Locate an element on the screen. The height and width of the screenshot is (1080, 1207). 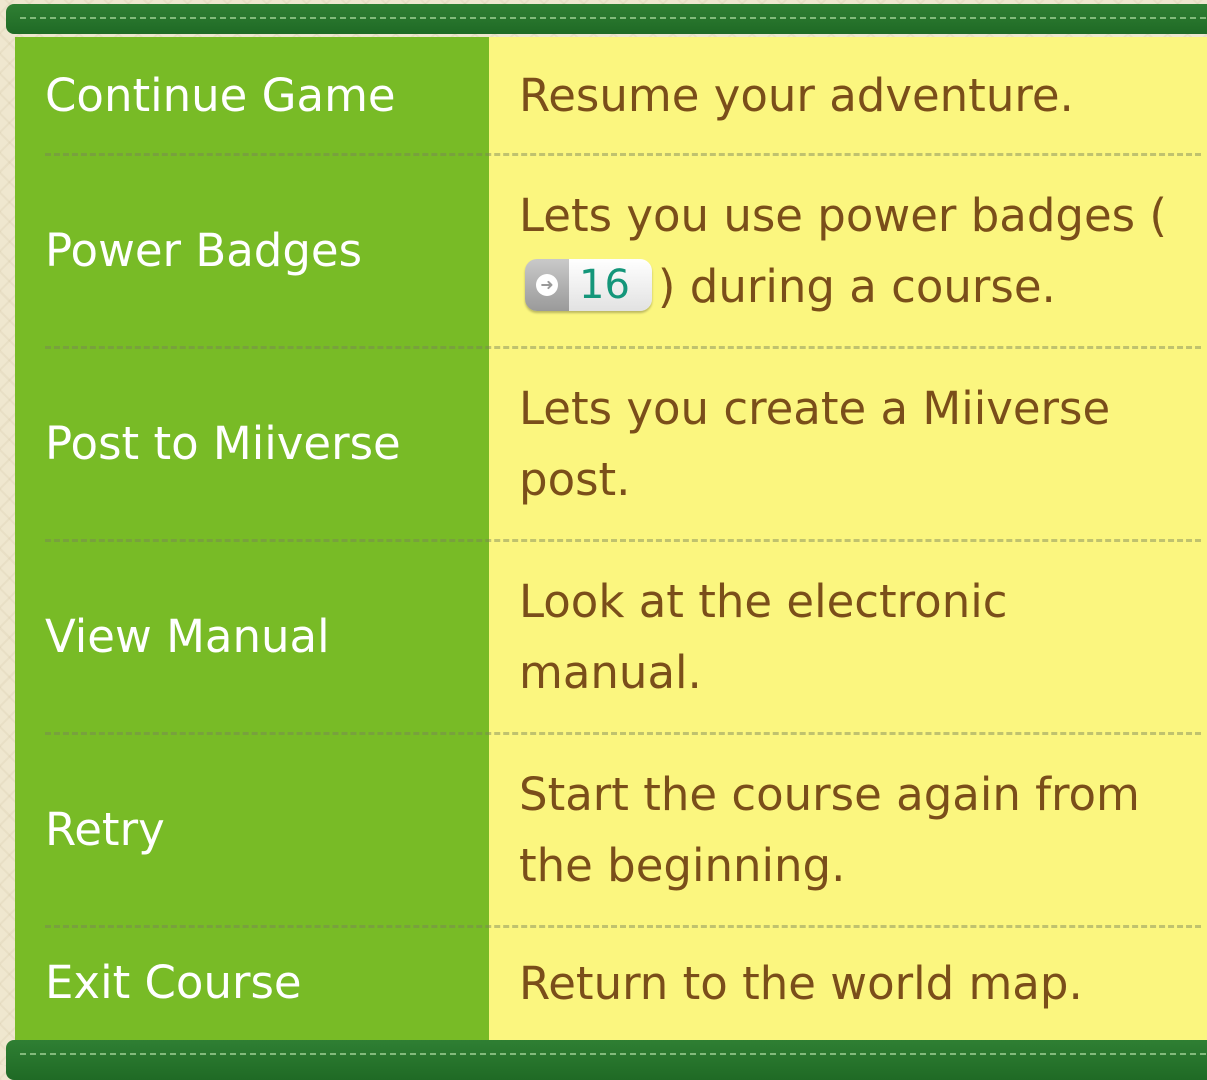
option-label: View Manual is located at coordinates (187, 636).